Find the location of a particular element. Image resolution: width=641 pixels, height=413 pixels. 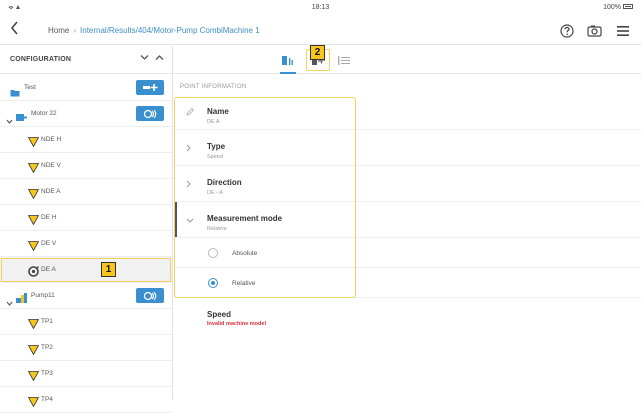

tree-item-label: NDE A is located at coordinates (51, 191).